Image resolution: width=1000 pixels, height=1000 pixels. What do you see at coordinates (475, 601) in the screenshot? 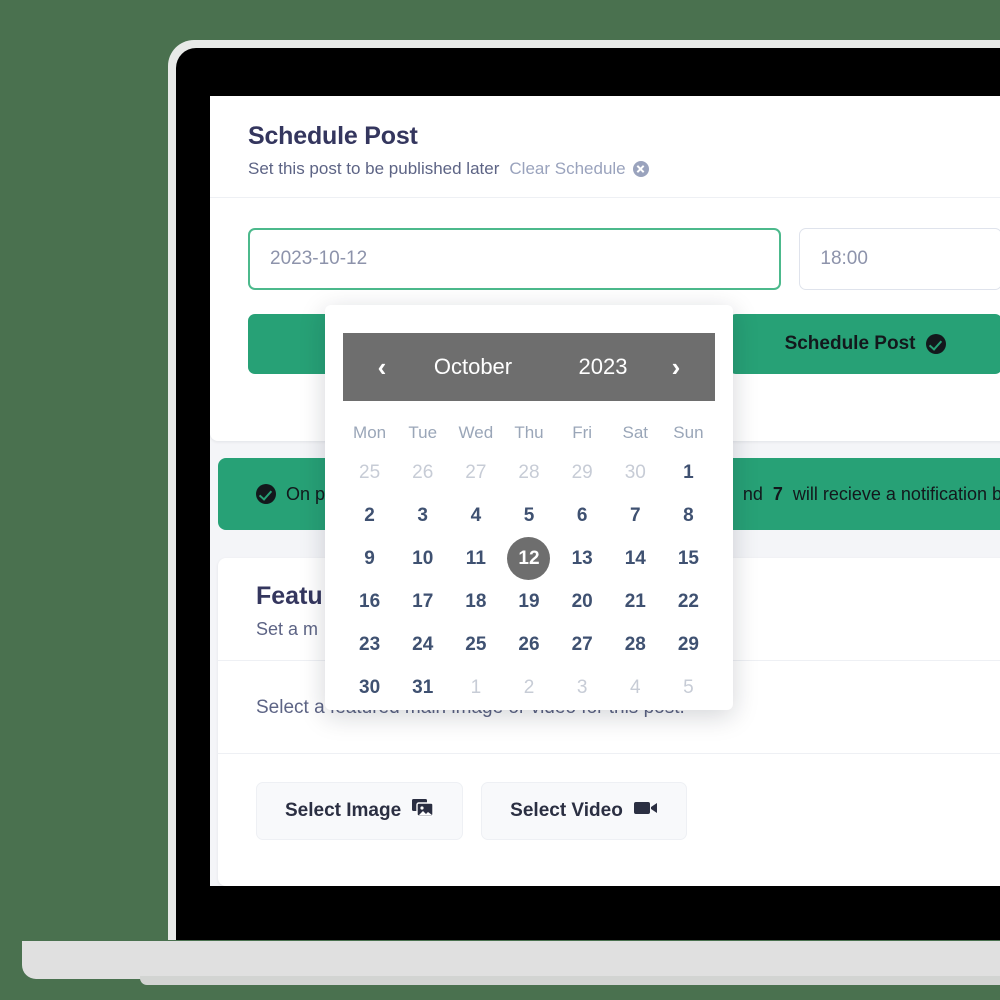
I see `calendar-day: 18` at bounding box center [475, 601].